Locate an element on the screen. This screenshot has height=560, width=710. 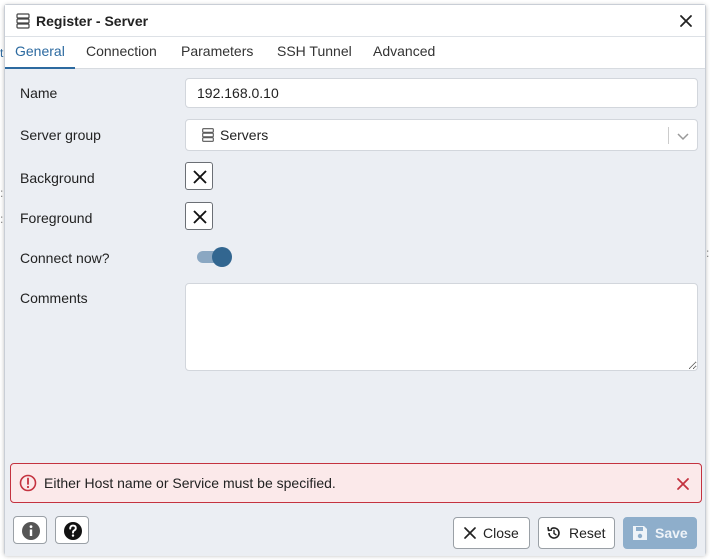
reset-button: Reset is located at coordinates (576, 533).